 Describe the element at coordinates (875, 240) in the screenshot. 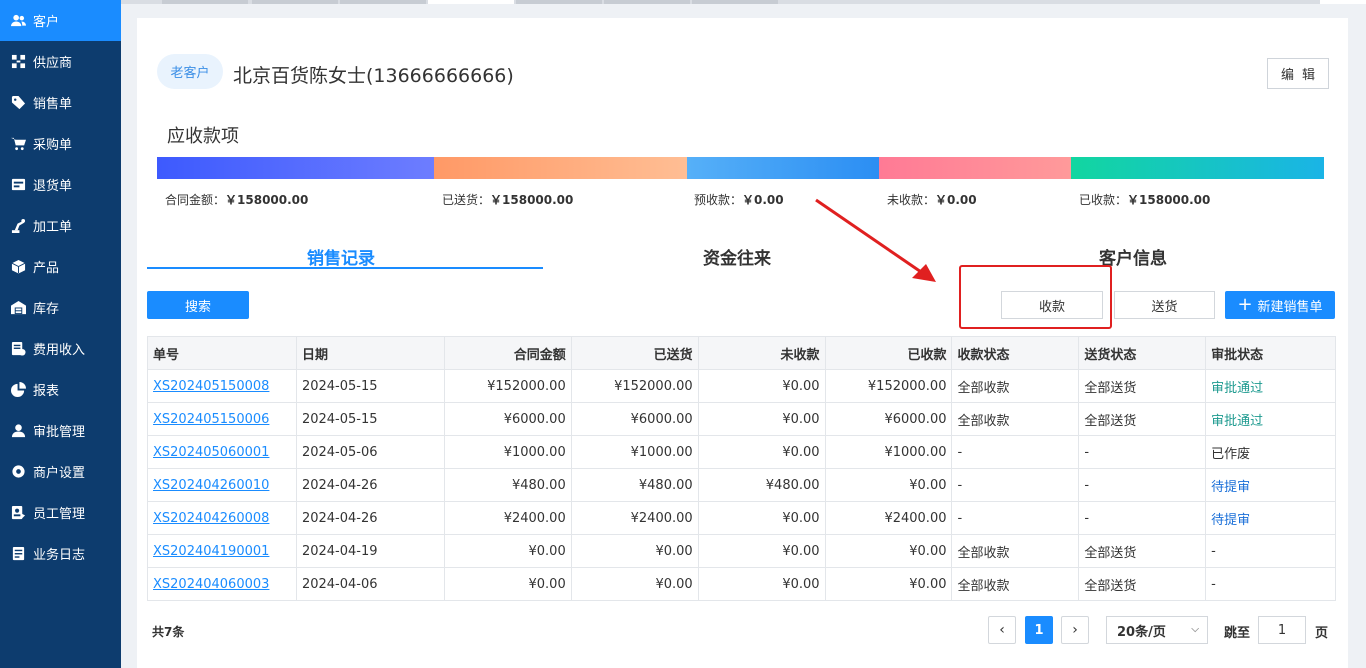

I see `annotation-arrow` at that location.